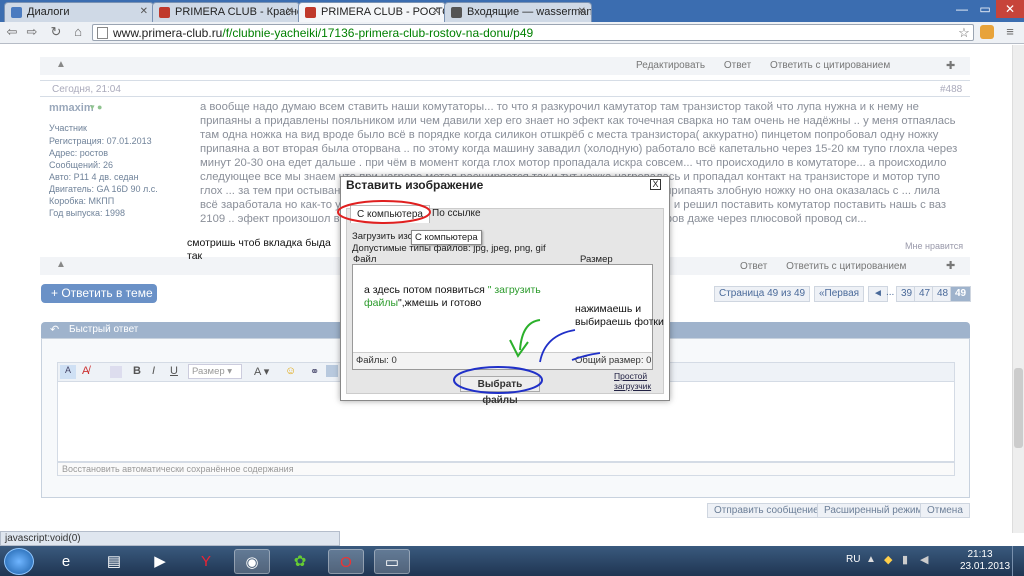 This screenshot has width=1024, height=576. What do you see at coordinates (19, 561) in the screenshot?
I see `start-button` at bounding box center [19, 561].